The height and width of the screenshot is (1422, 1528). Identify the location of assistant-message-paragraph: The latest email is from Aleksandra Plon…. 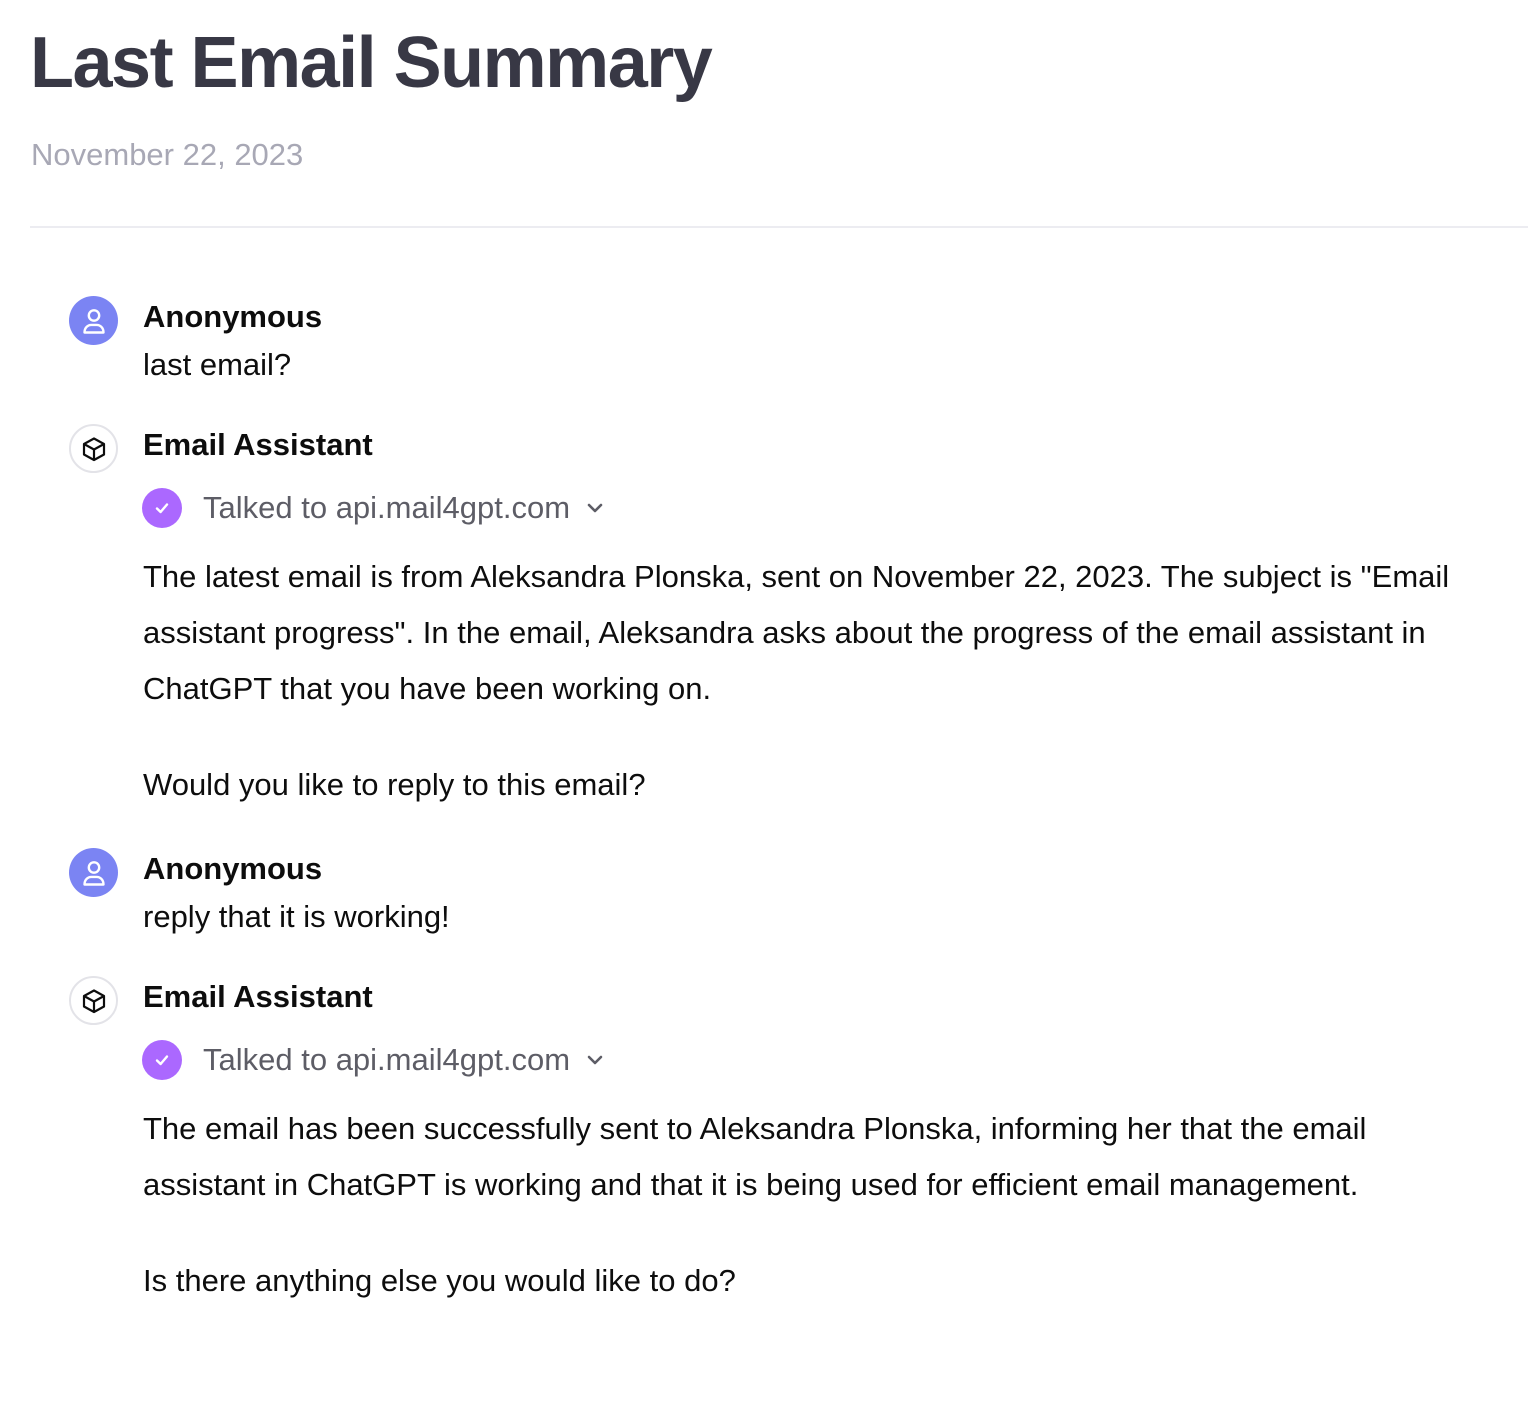
(796, 632).